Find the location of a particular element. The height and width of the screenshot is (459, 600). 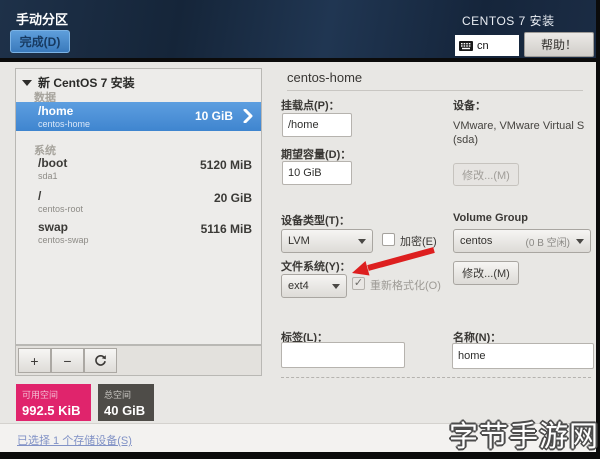

keyboard-layout-indicator: cn is located at coordinates (487, 45).